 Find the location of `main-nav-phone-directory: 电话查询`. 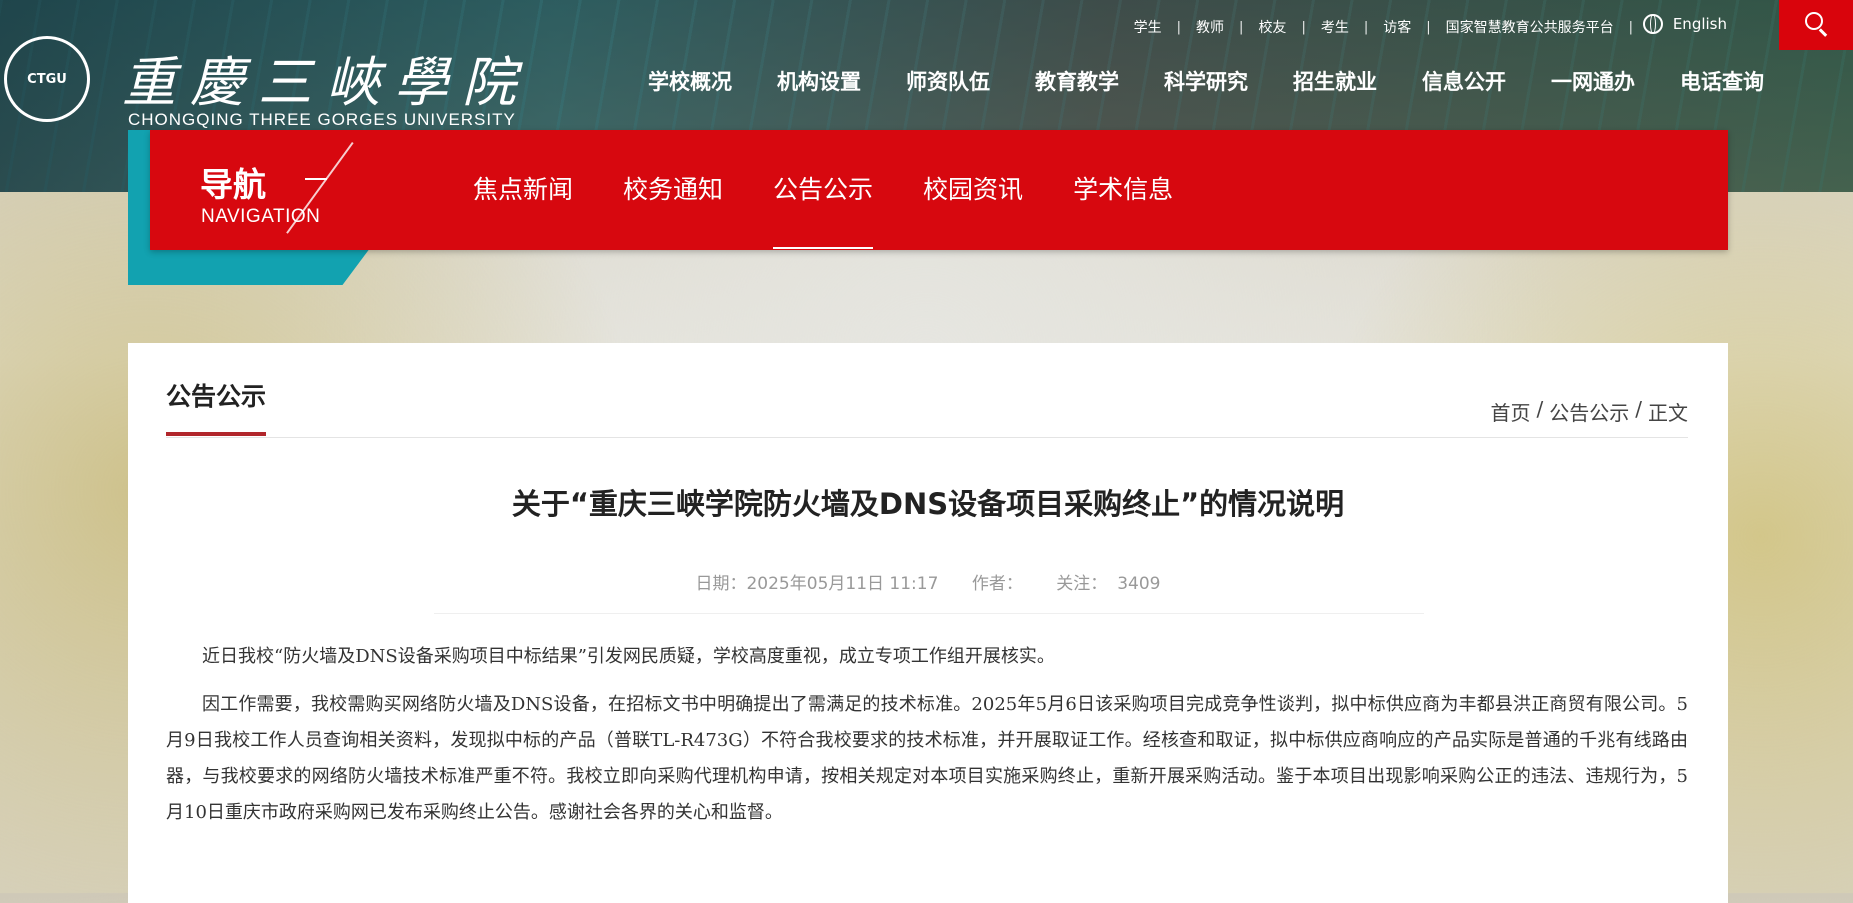

main-nav-phone-directory: 电话查询 is located at coordinates (1733, 81).